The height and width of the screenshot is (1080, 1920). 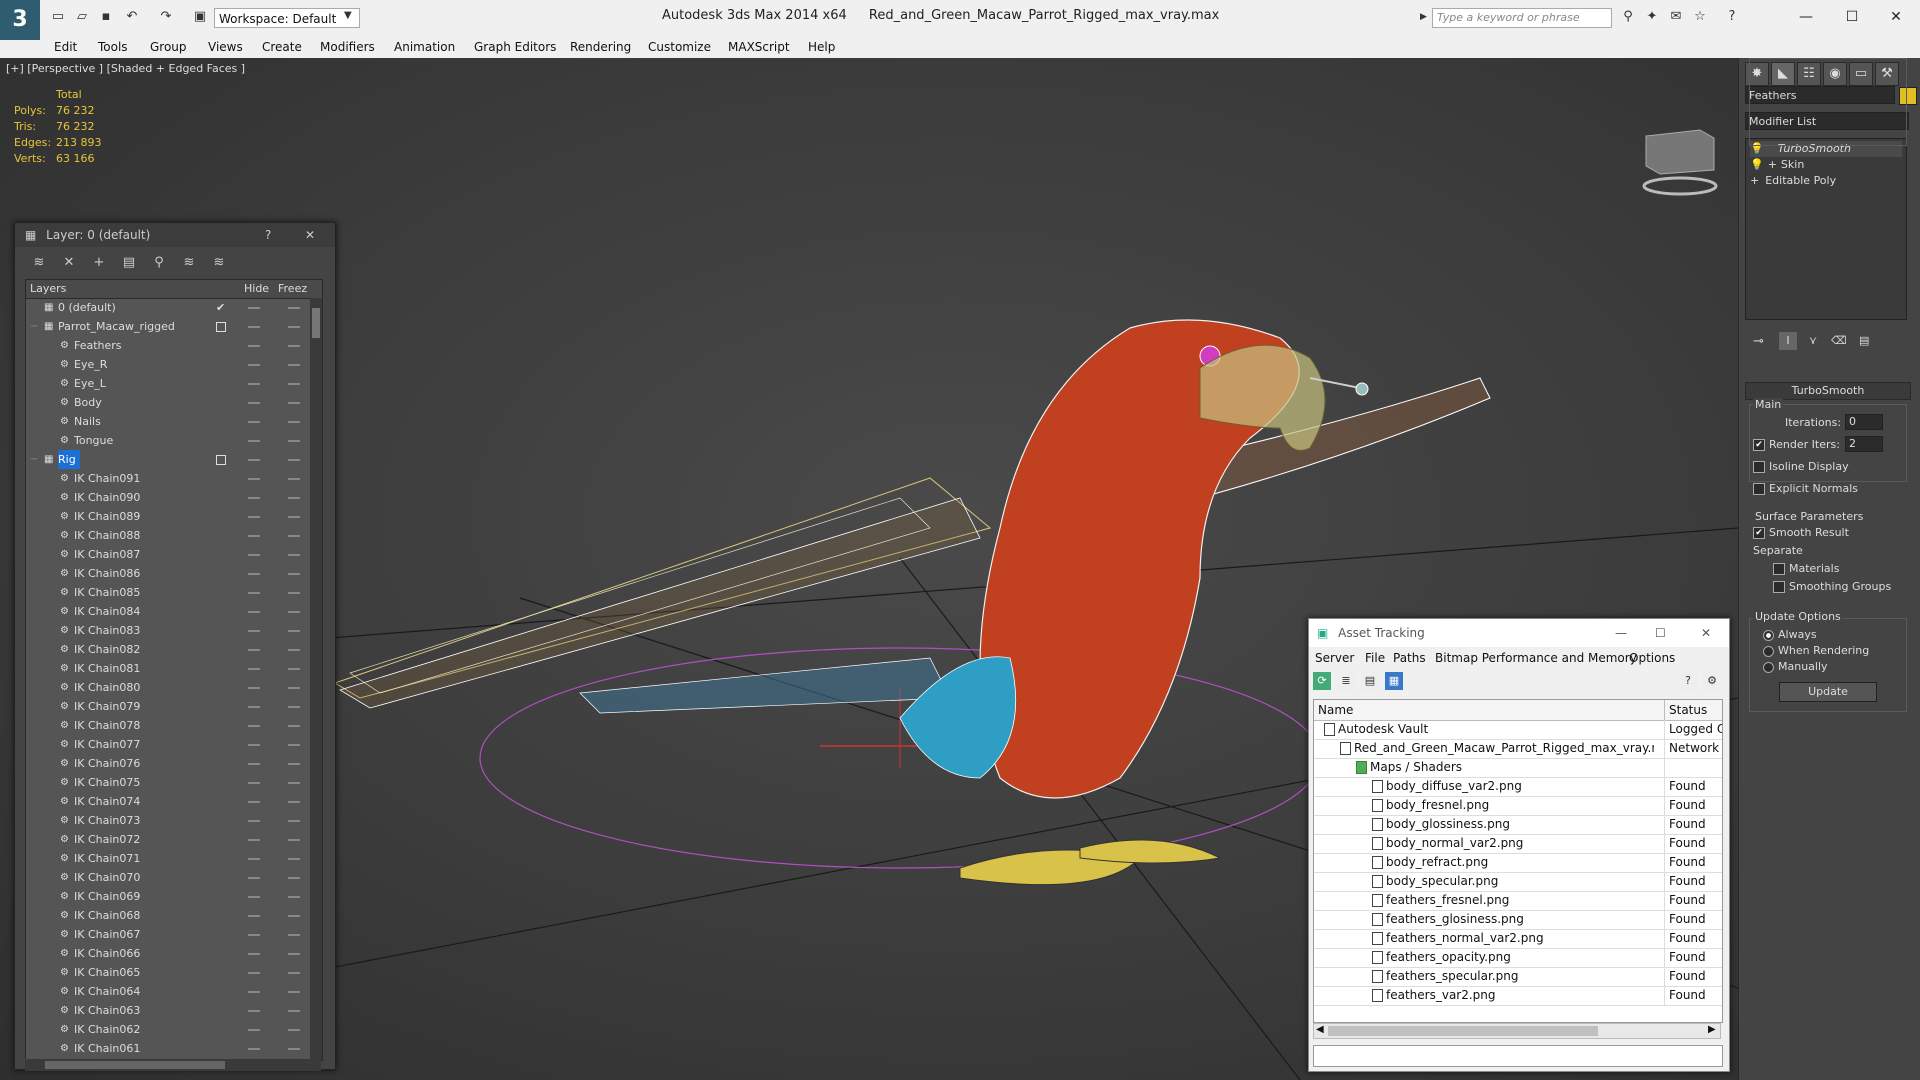 What do you see at coordinates (600, 47) in the screenshot?
I see `menu-rendering: Rendering` at bounding box center [600, 47].